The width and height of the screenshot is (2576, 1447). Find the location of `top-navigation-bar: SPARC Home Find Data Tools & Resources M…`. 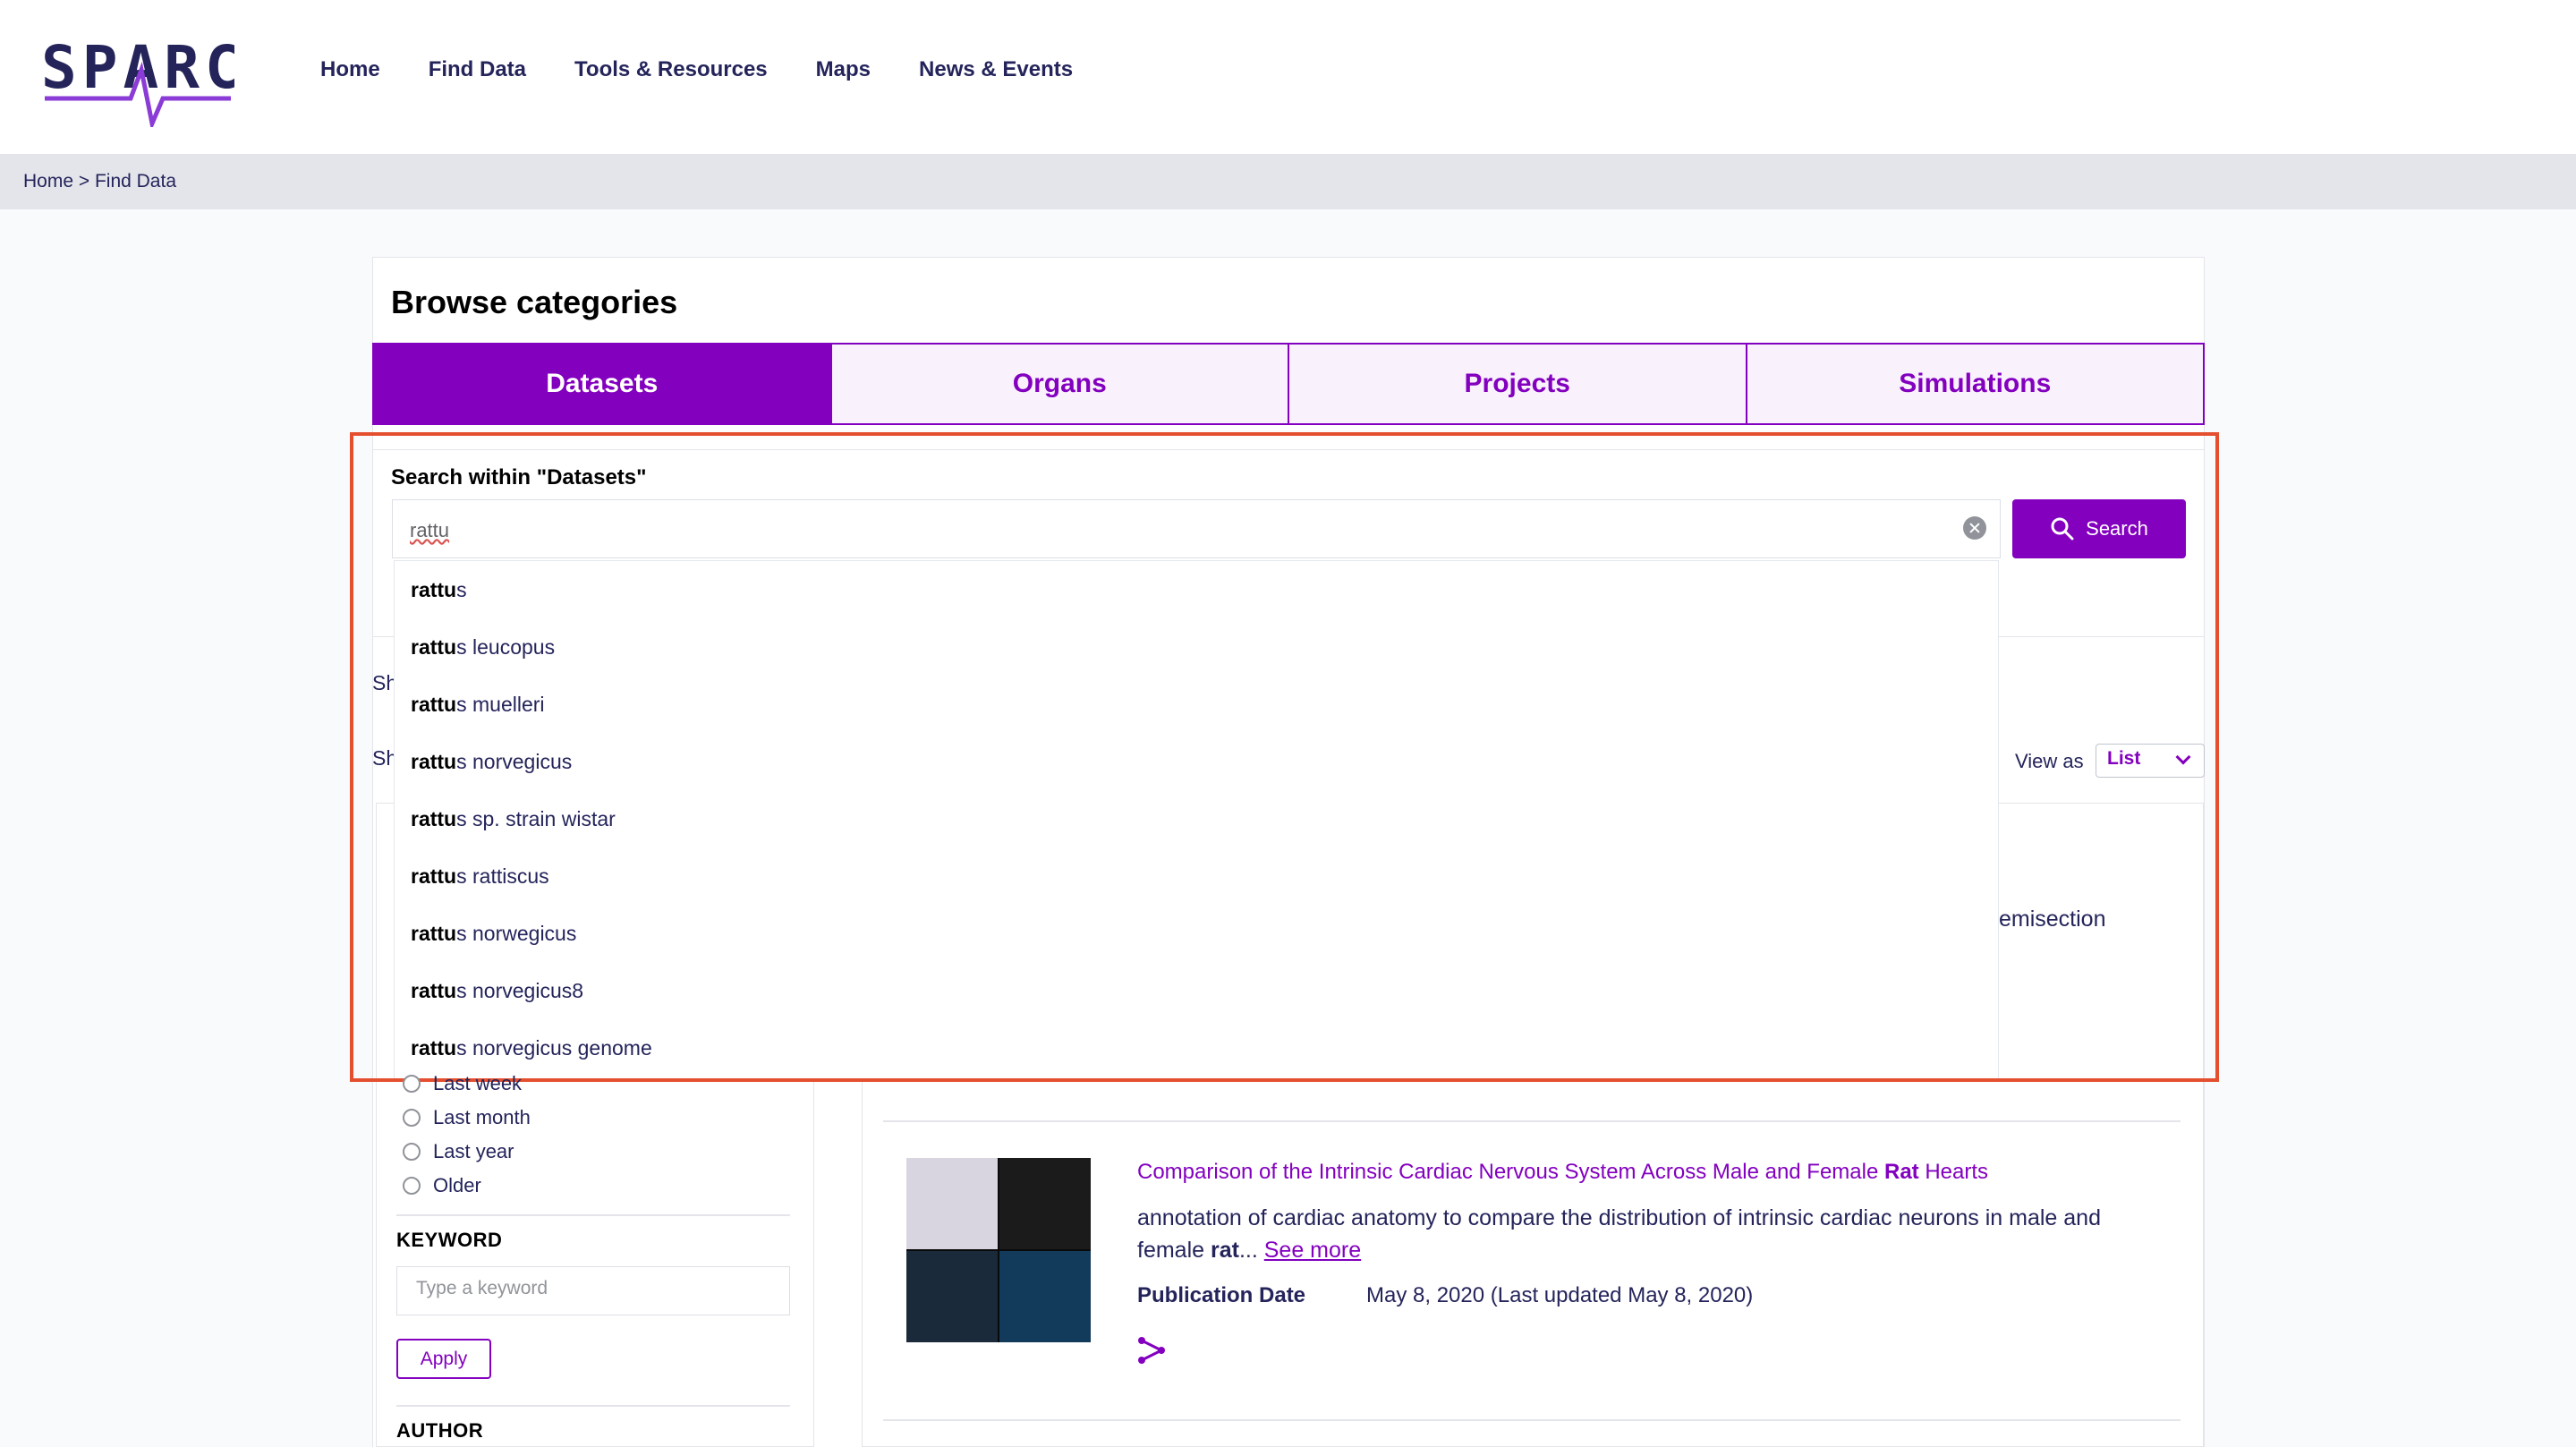

top-navigation-bar: SPARC Home Find Data Tools & Resources M… is located at coordinates (1288, 77).